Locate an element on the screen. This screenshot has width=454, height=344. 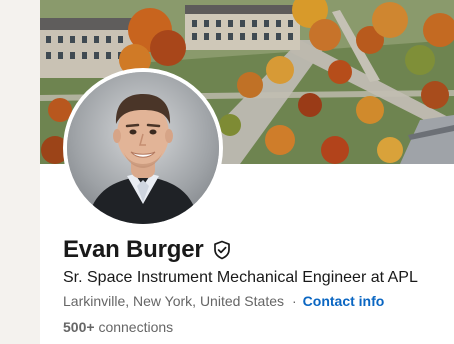
shield-check-icon is located at coordinates (222, 250).